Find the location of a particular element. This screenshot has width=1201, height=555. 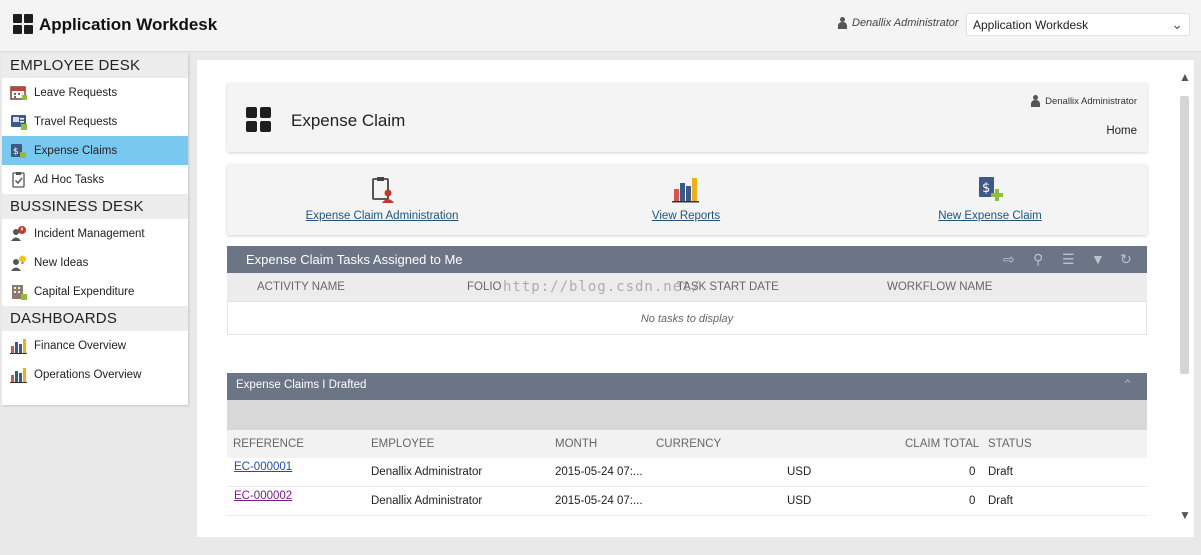

search-icon: ⚲ is located at coordinates (1041, 259).